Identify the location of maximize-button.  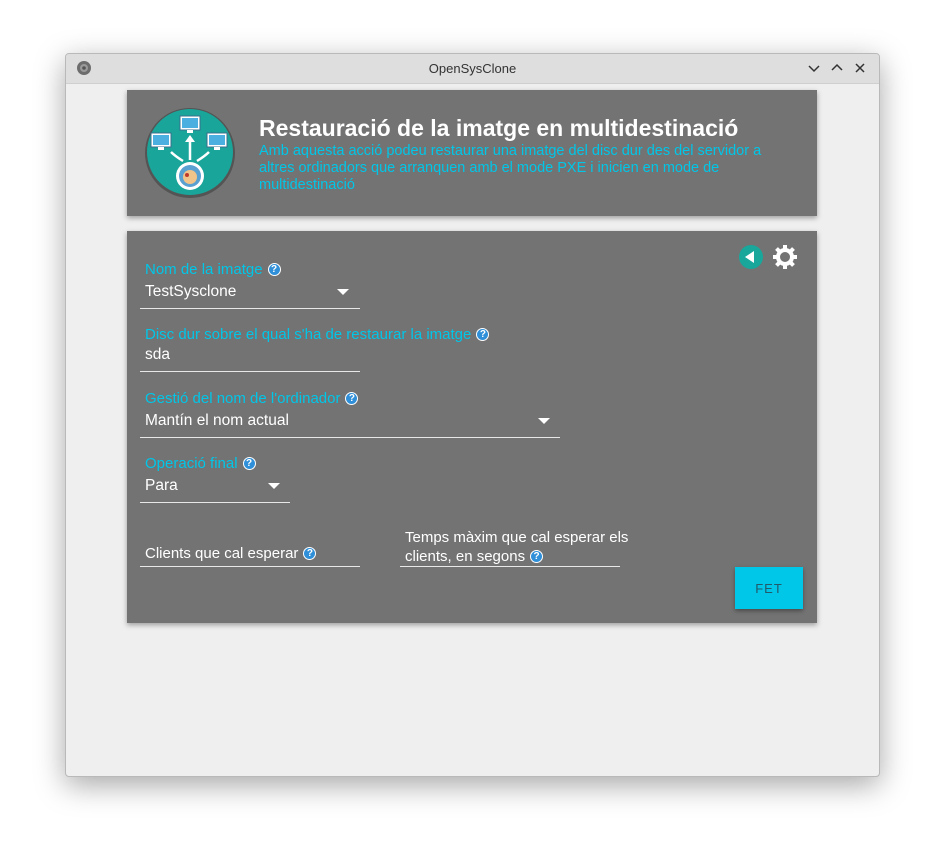
(837, 68).